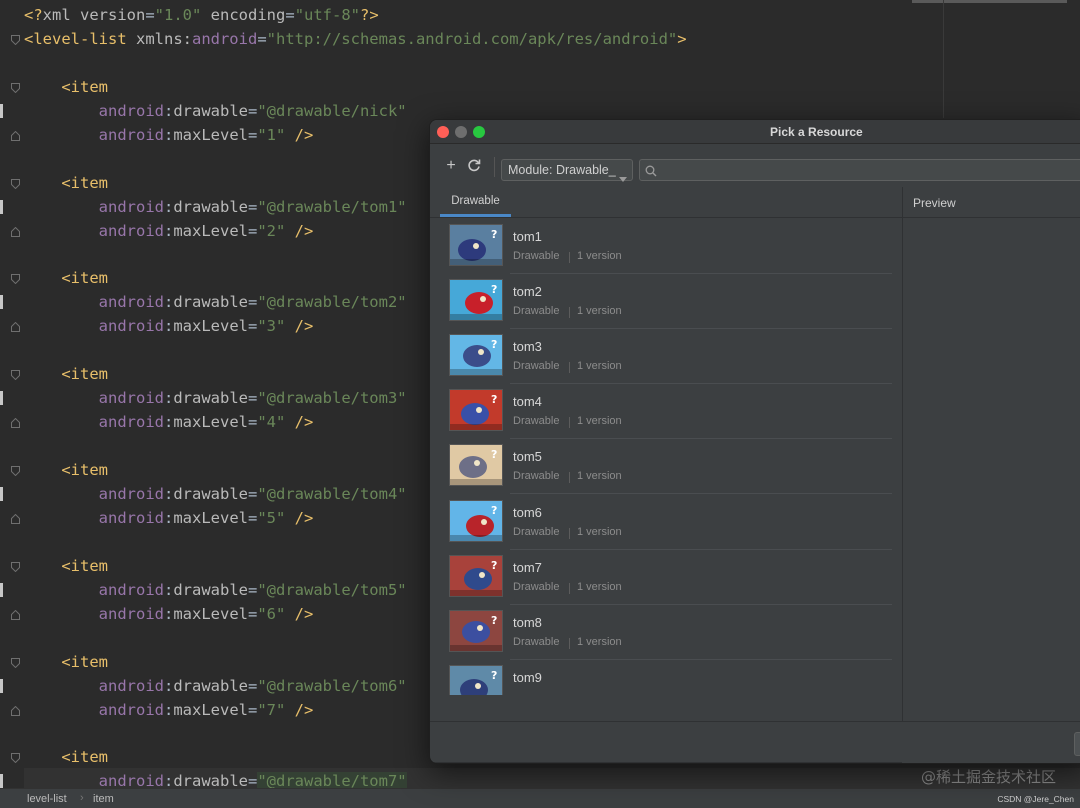 The width and height of the screenshot is (1080, 808). What do you see at coordinates (169, 231) in the screenshot?
I see `code-line: android:maxLevel="2" />` at bounding box center [169, 231].